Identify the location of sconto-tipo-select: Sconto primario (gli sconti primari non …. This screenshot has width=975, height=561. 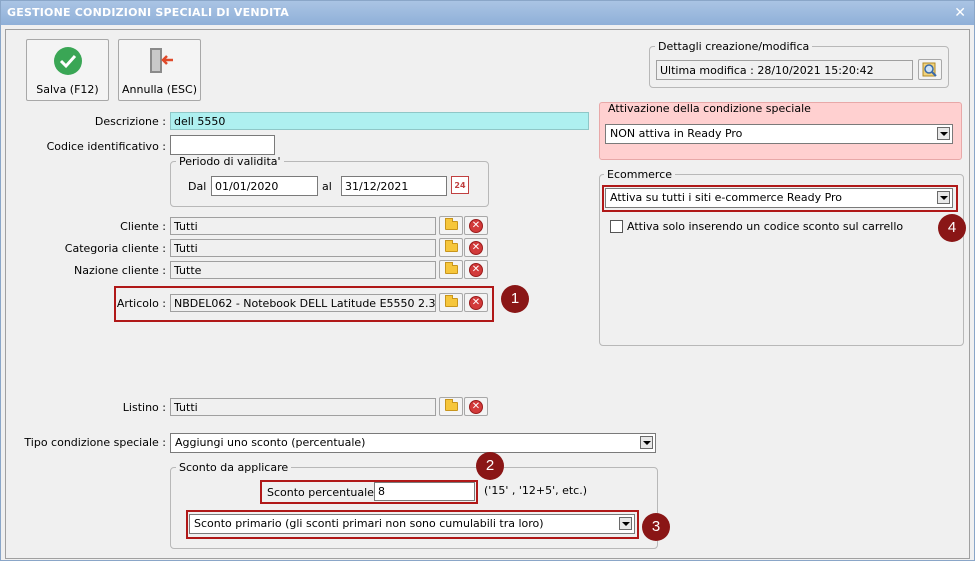
(412, 524).